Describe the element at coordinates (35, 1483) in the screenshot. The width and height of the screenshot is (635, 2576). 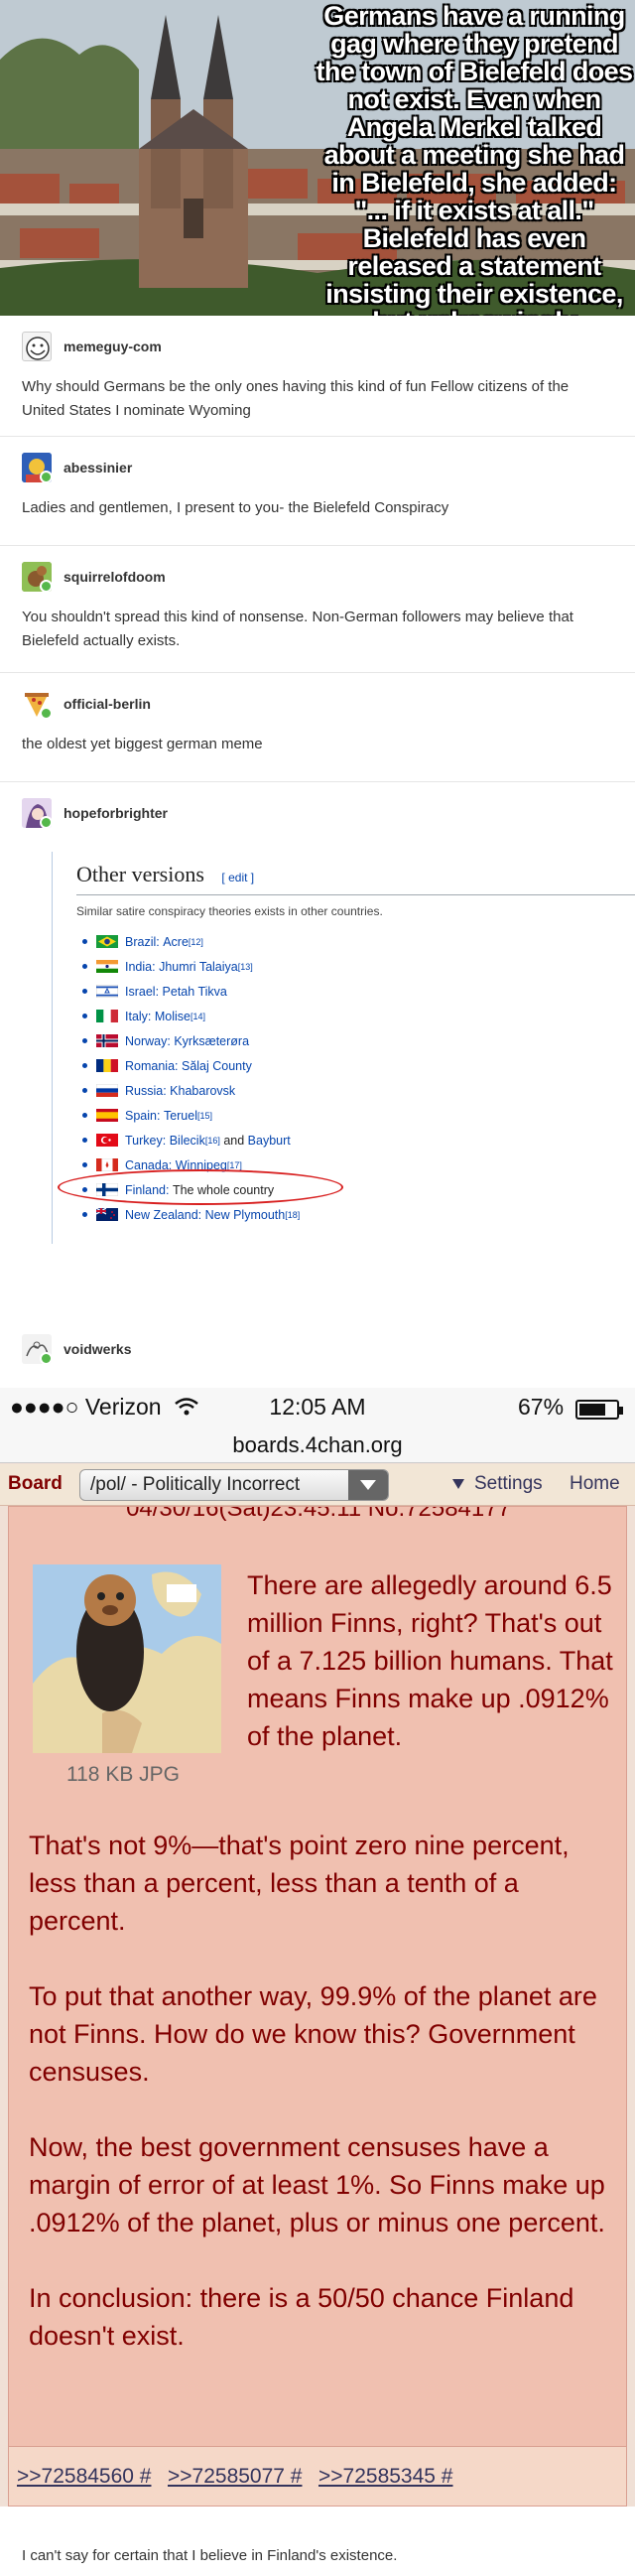
I see `board-label: Board` at that location.